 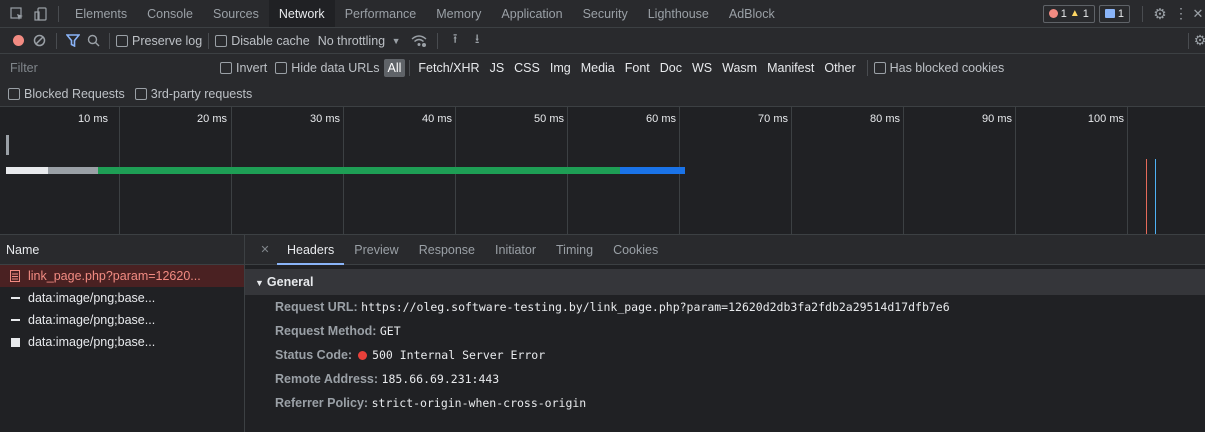 I want to click on filter-type-all: All, so click(x=394, y=67).